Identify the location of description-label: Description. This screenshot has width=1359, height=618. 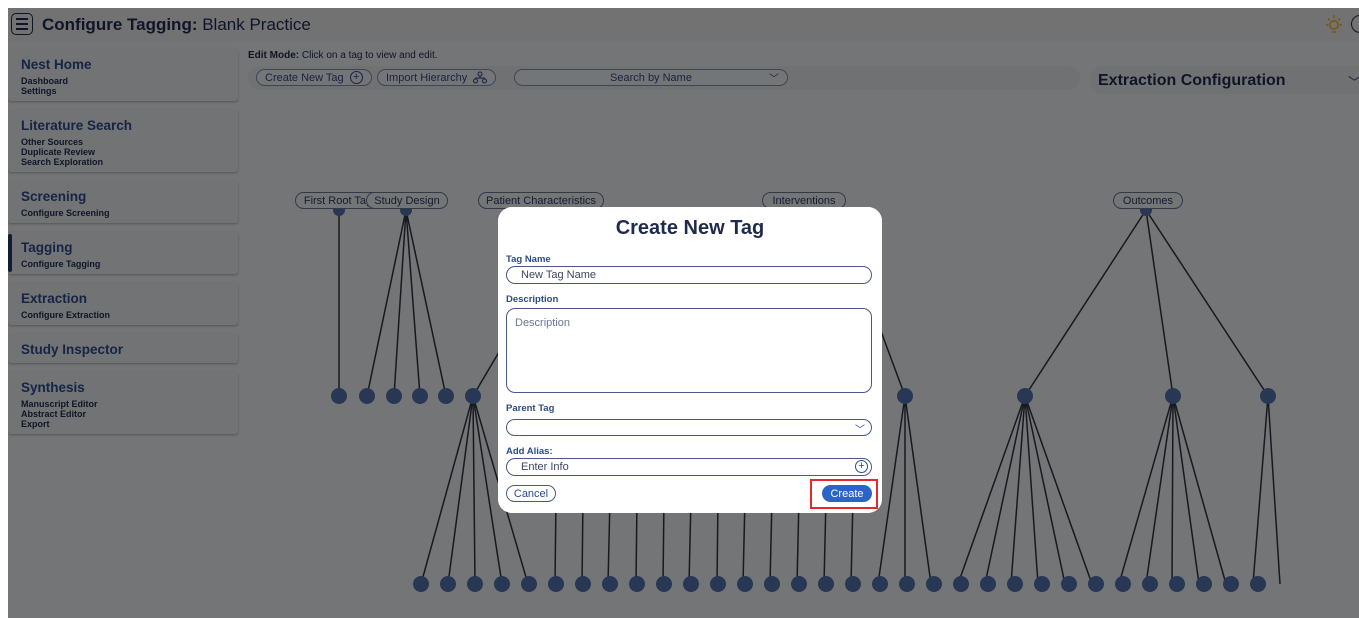
(532, 299).